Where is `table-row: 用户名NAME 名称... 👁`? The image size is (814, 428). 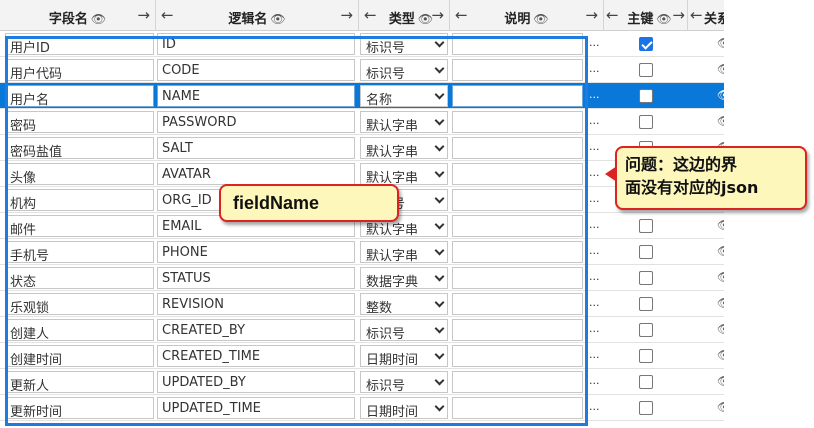 table-row: 用户名NAME 名称... 👁 is located at coordinates (362, 96).